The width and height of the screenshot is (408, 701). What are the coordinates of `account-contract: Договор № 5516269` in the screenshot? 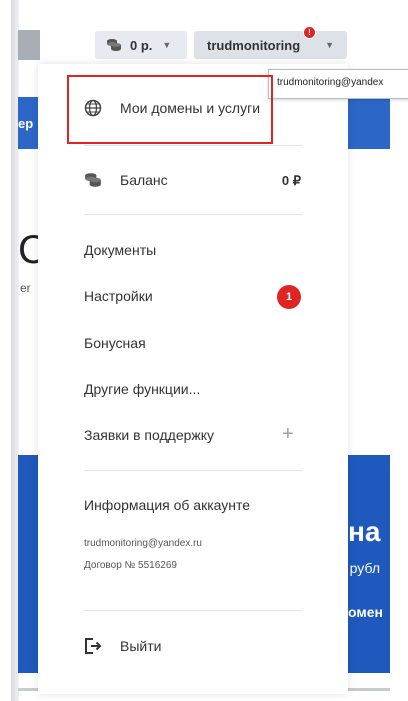 It's located at (130, 565).